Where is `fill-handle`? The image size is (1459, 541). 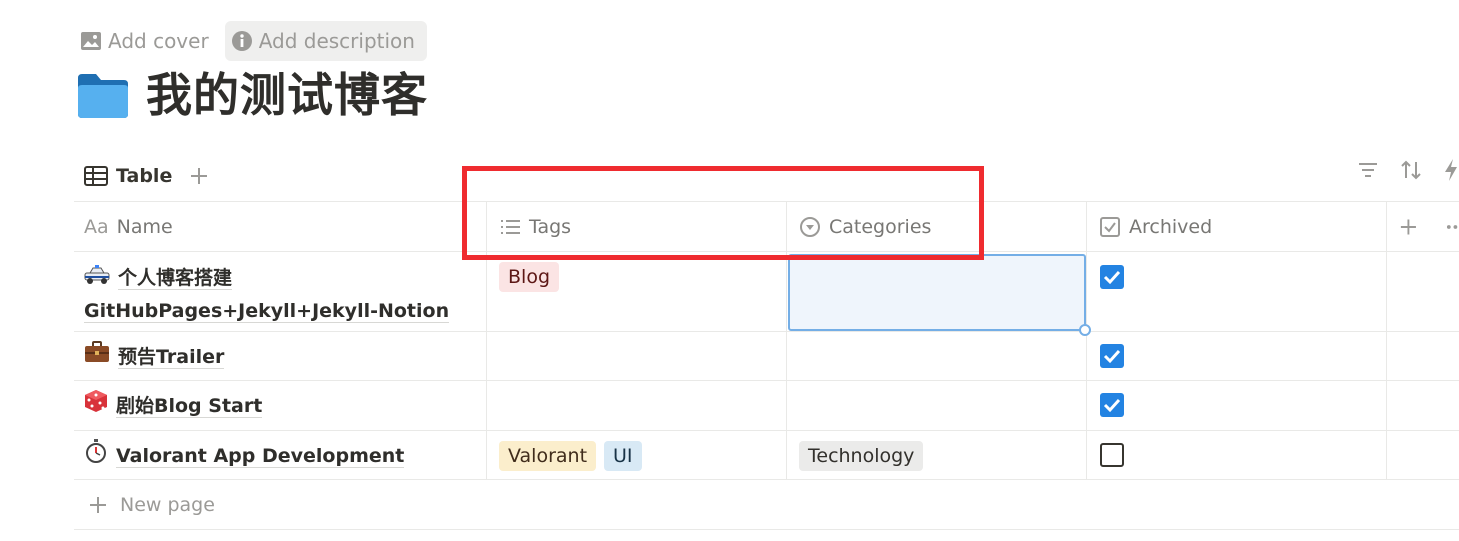
fill-handle is located at coordinates (1085, 330).